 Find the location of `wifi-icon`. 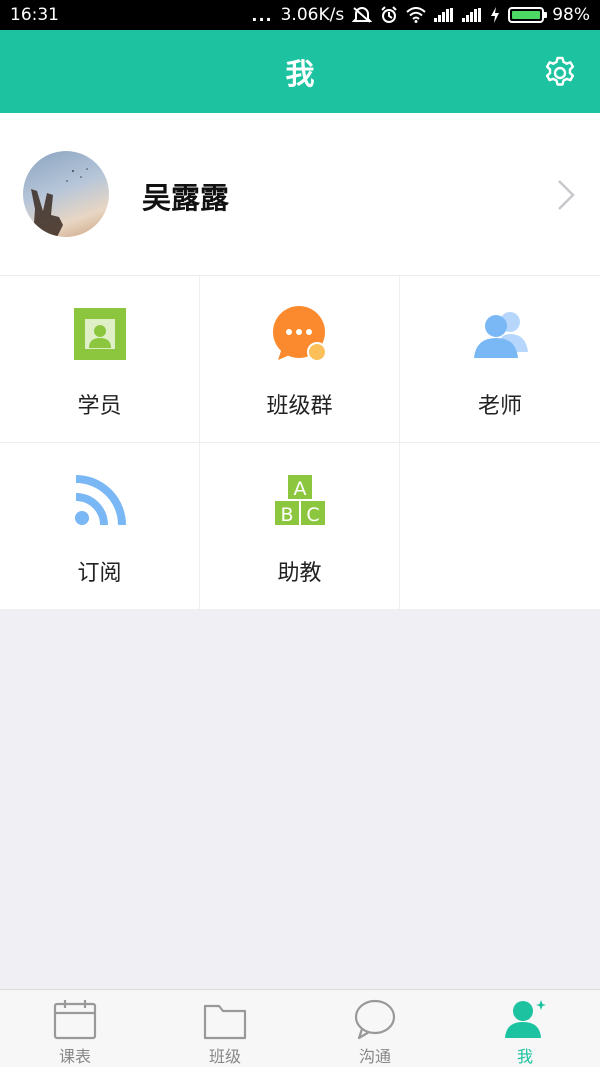

wifi-icon is located at coordinates (416, 15).